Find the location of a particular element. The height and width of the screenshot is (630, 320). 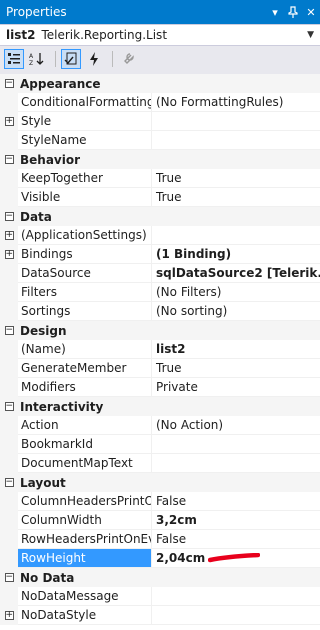

property-row: DataSourcesqlDataSource2 [Telerik.Rep is located at coordinates (160, 273).